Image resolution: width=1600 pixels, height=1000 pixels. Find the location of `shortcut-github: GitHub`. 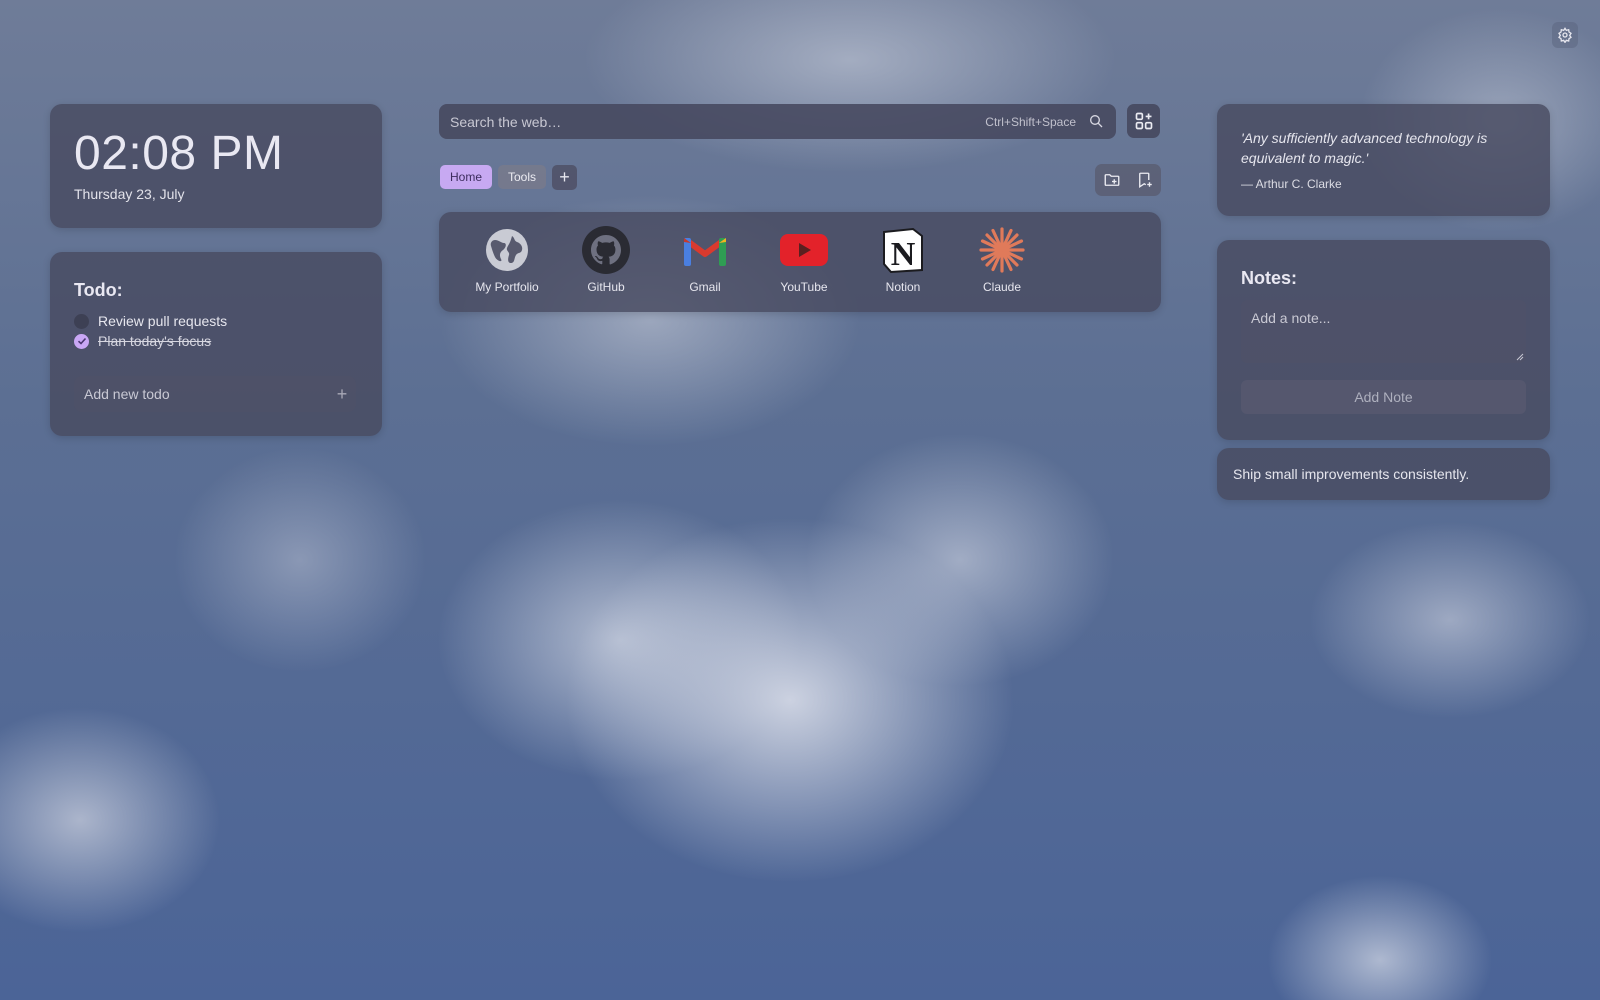

shortcut-github: GitHub is located at coordinates (606, 260).